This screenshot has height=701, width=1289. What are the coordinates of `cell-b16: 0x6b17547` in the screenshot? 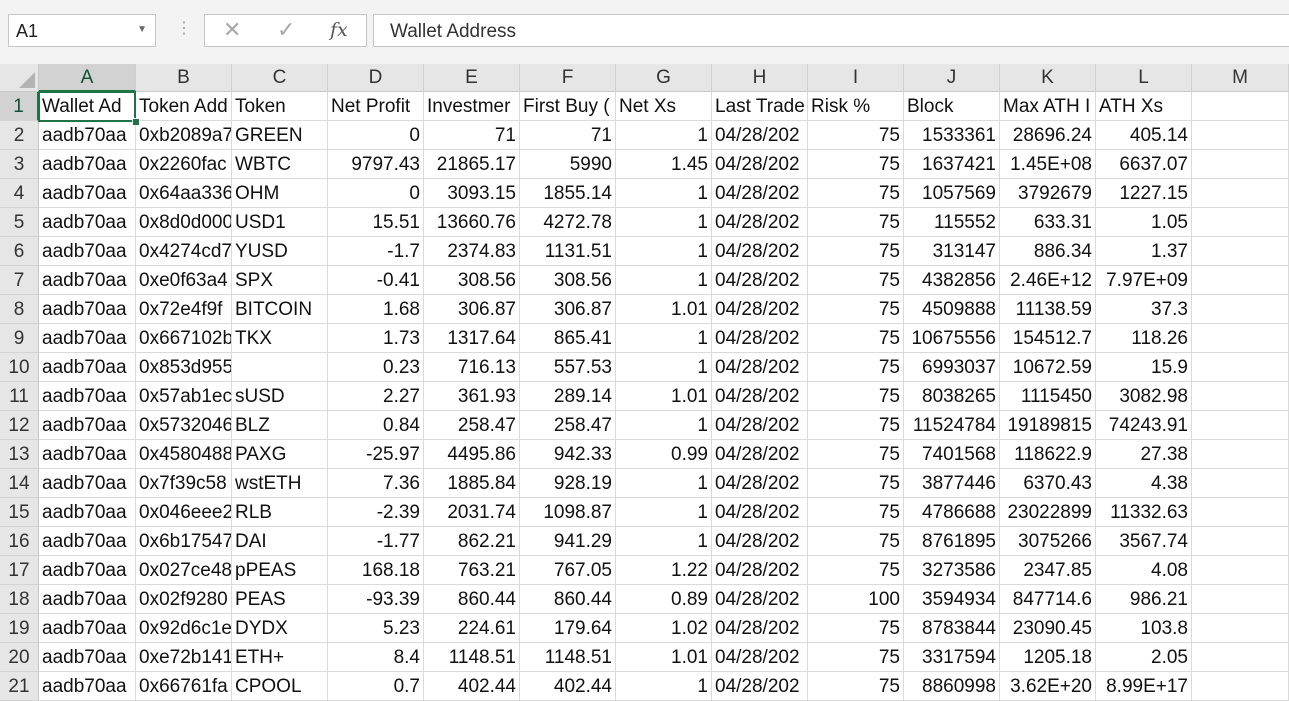 It's located at (184, 541).